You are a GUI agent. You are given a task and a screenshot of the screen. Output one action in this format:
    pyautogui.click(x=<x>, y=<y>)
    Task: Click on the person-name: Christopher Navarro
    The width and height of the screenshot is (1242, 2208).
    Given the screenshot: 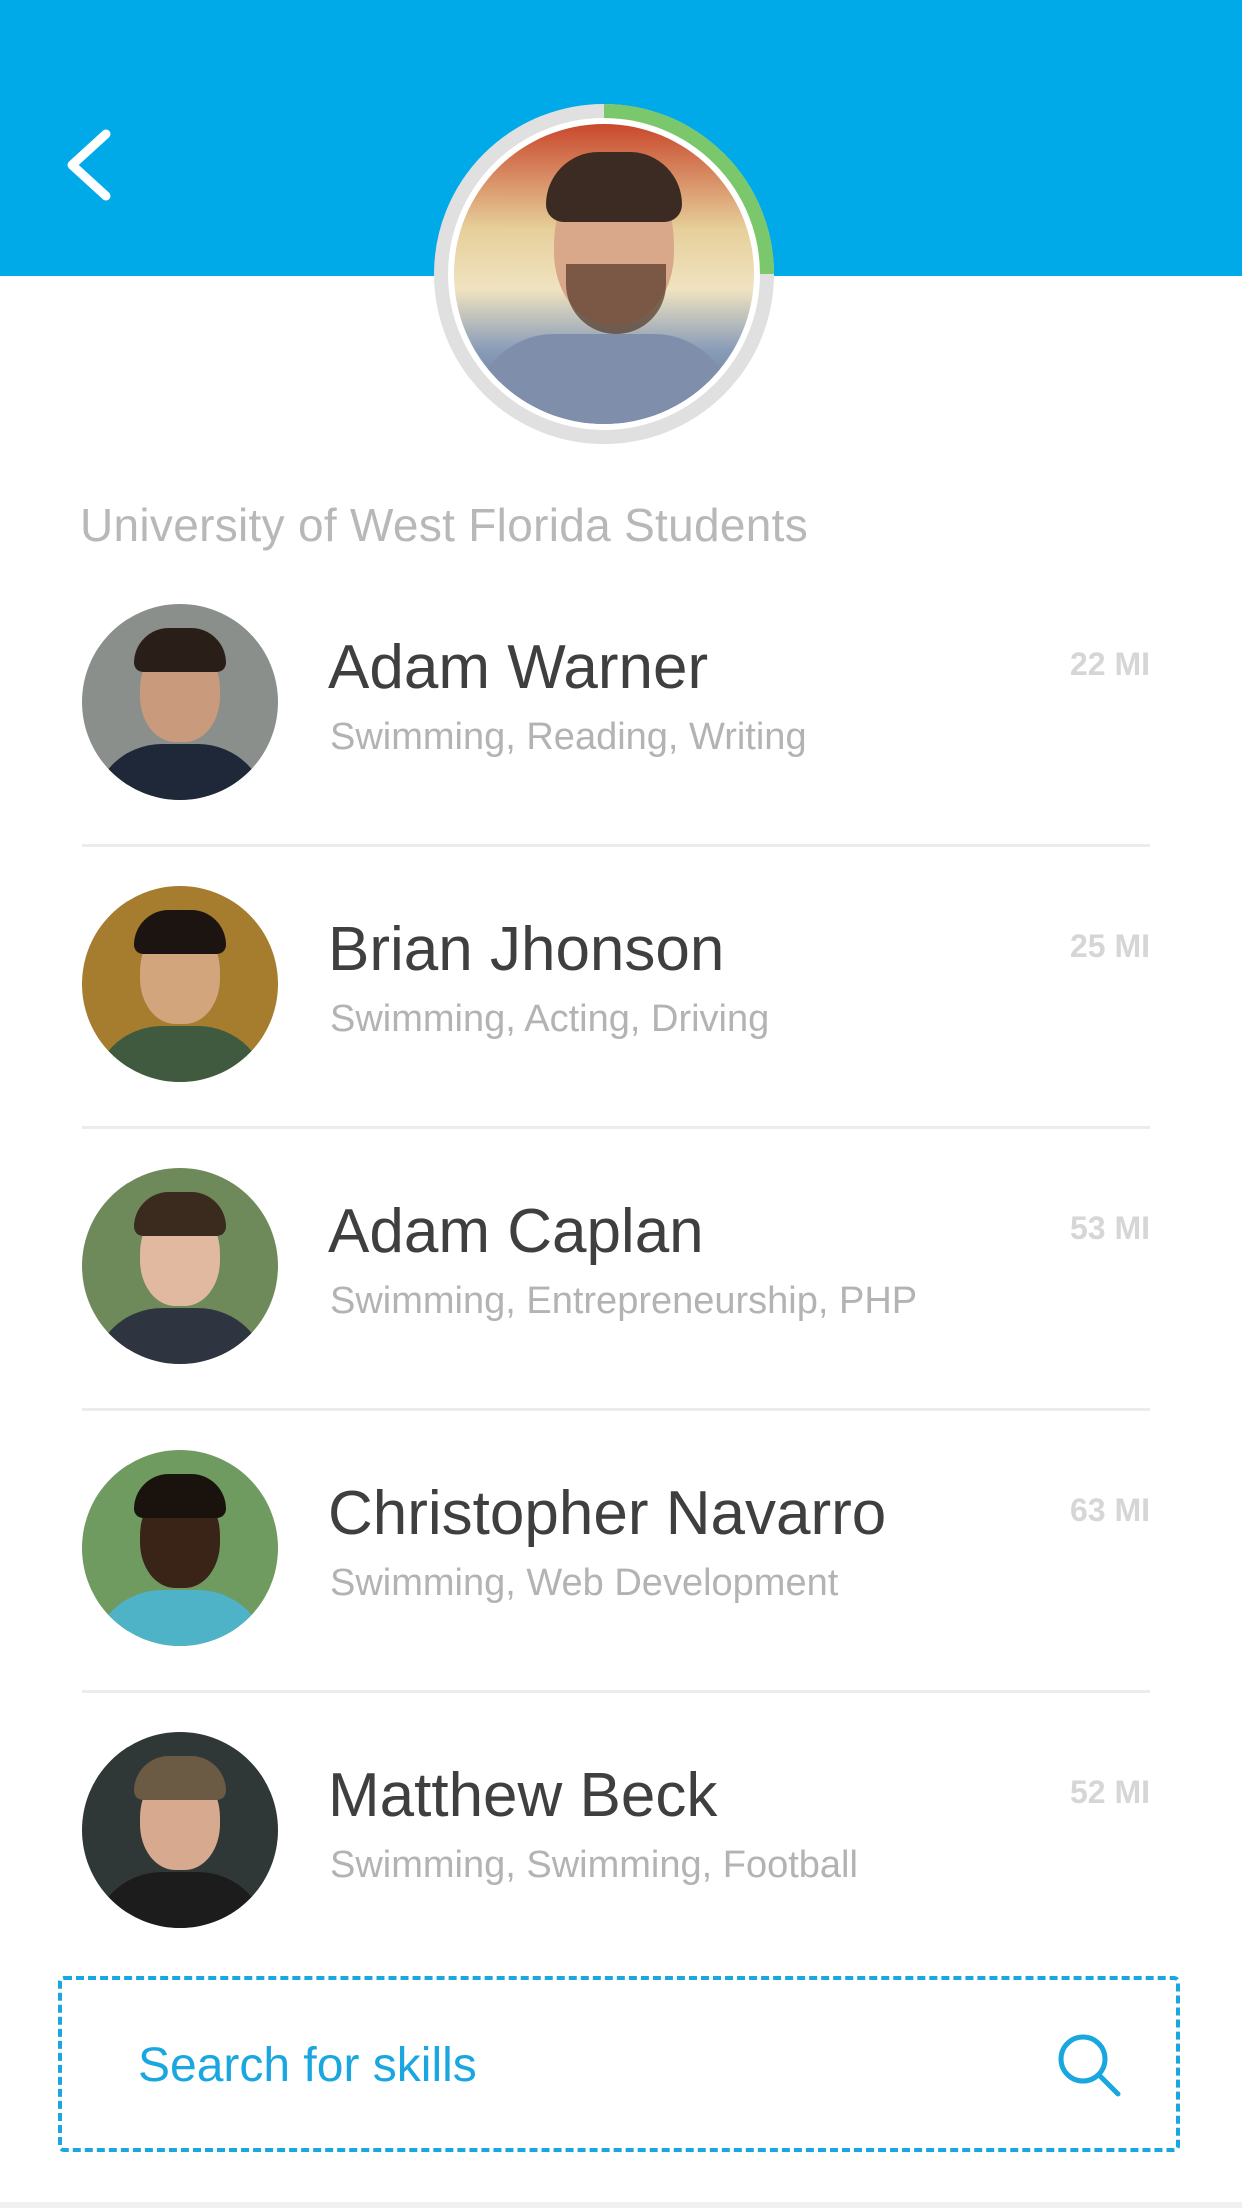 What is the action you would take?
    pyautogui.click(x=607, y=1513)
    